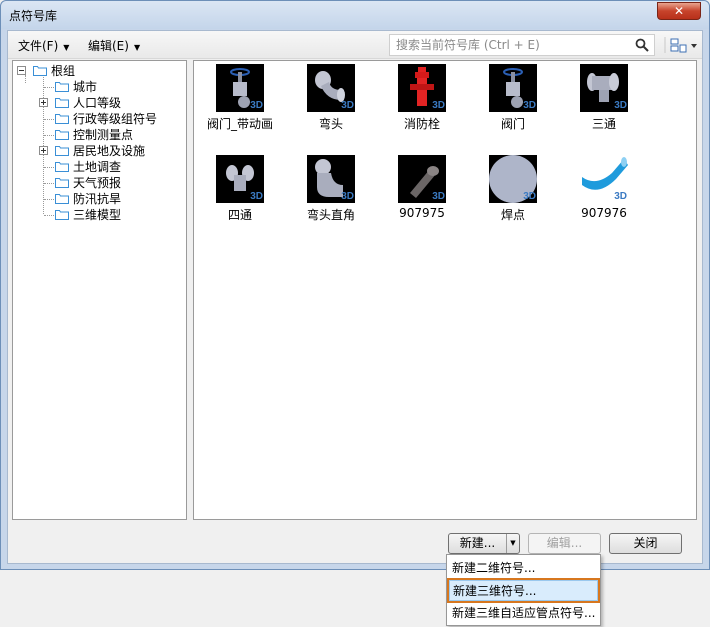 This screenshot has height=627, width=710. What do you see at coordinates (355, 15) in the screenshot?
I see `title-bar: 点符号库 ✕` at bounding box center [355, 15].